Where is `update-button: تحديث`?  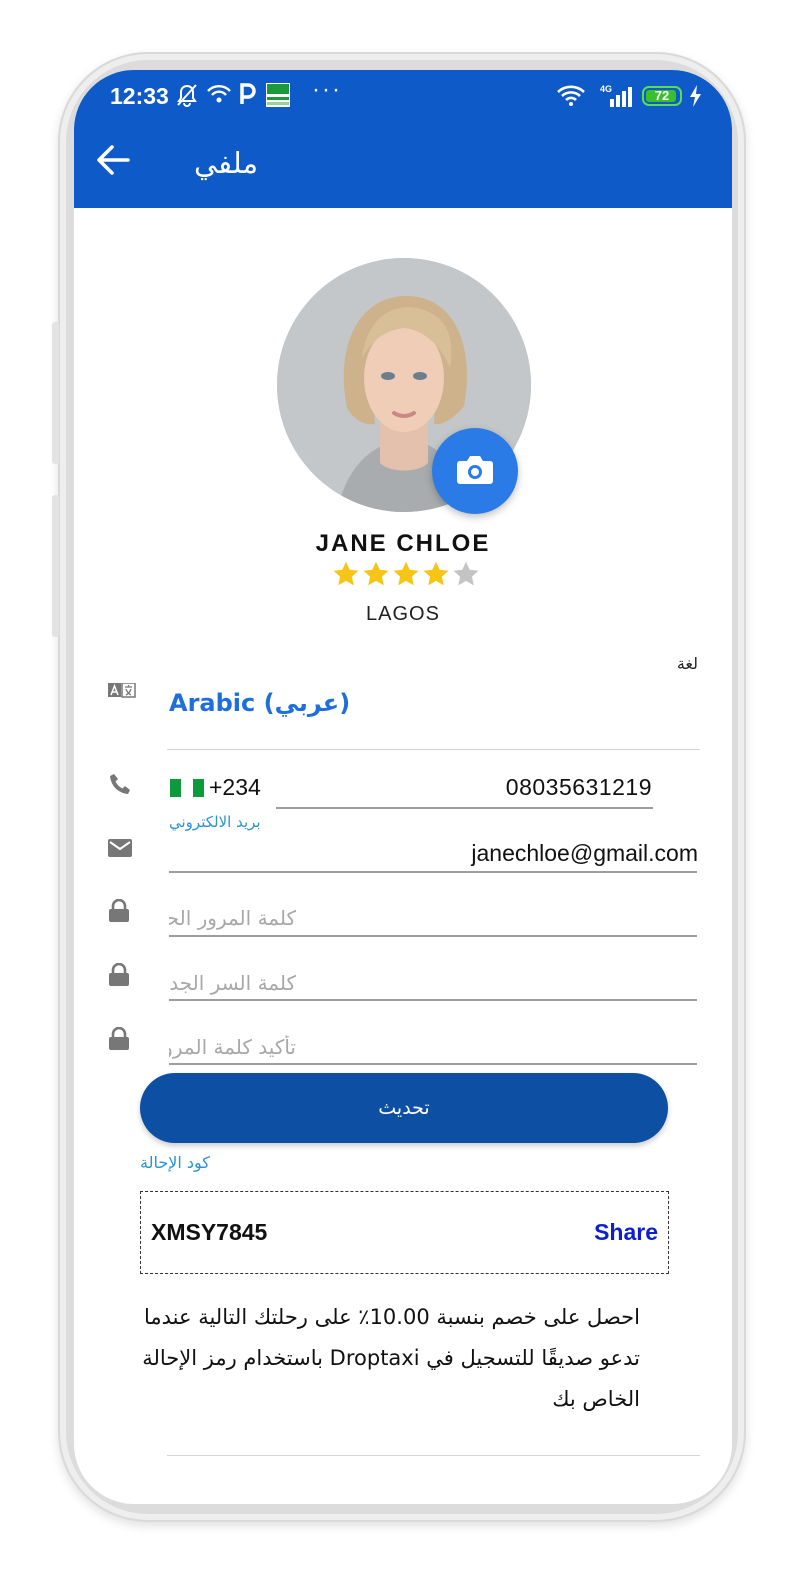 update-button: تحديث is located at coordinates (404, 1108).